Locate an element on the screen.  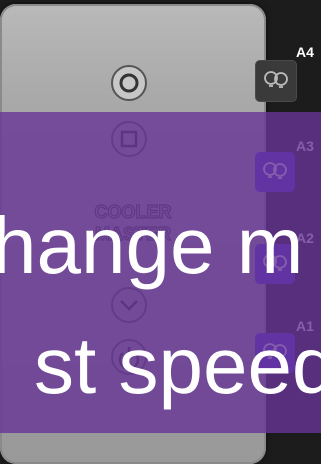
macro-key-a4 is located at coordinates (276, 81).